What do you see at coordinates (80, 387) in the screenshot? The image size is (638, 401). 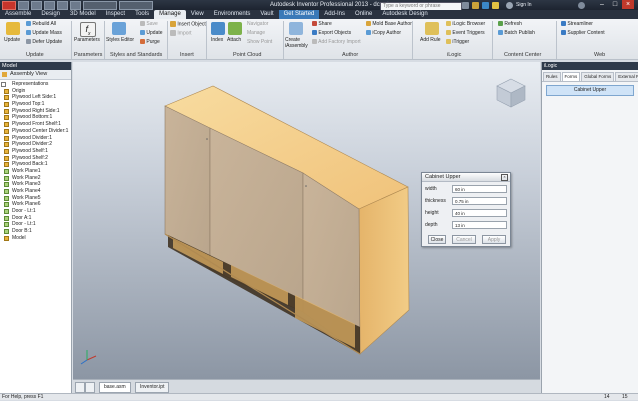 I see `grid-view-icon` at bounding box center [80, 387].